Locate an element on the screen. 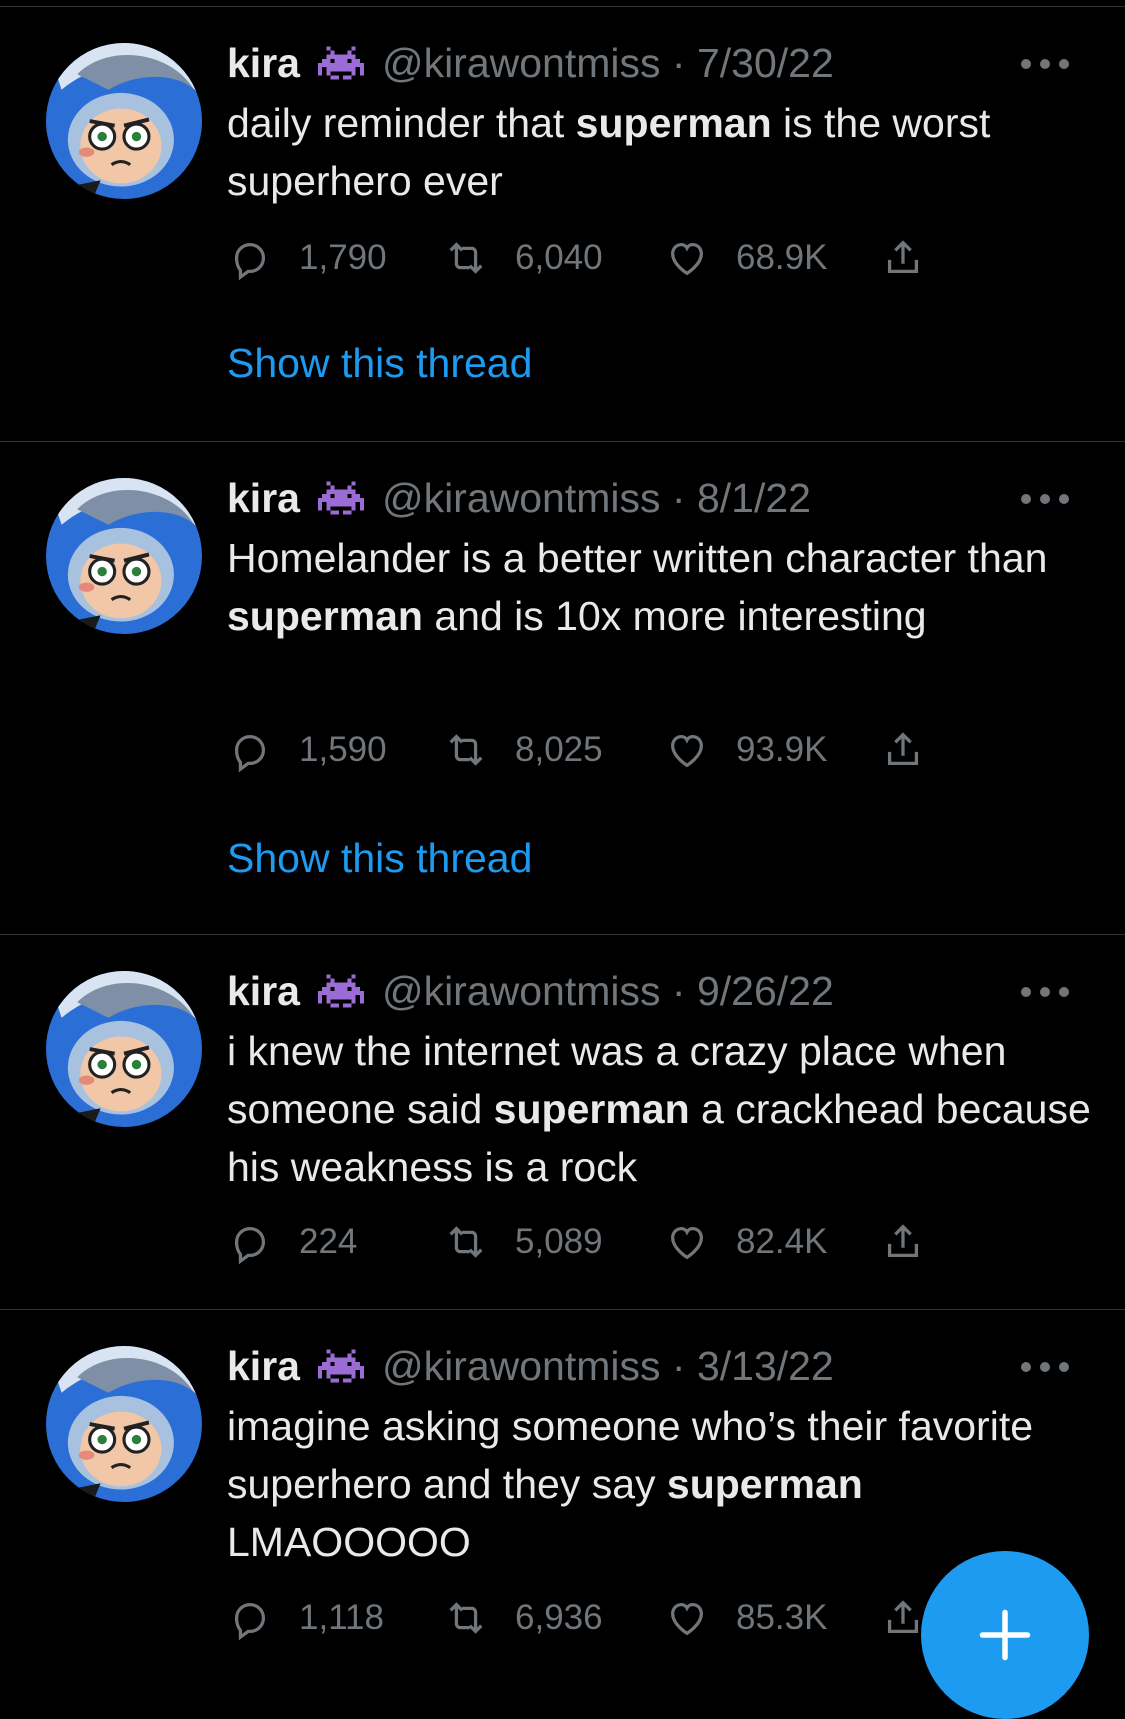 Image resolution: width=1125 pixels, height=1719 pixels. tweet-actions: 1,590 8,025 93.9K is located at coordinates (587, 750).